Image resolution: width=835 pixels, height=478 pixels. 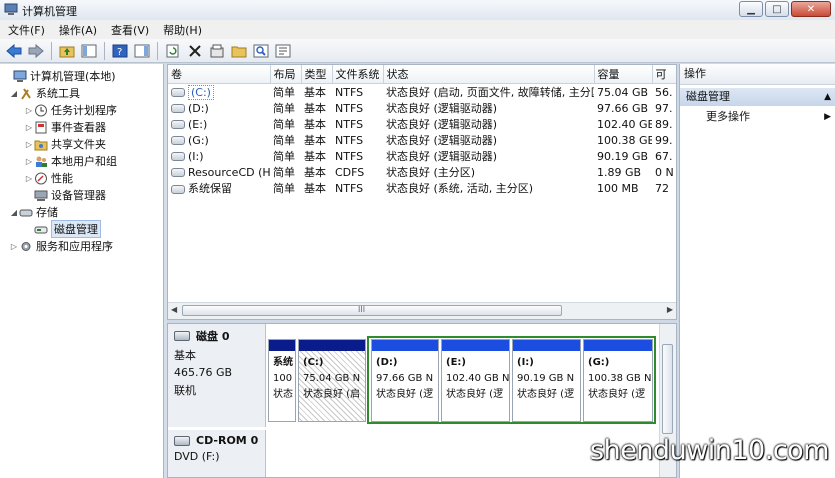 I want to click on toolbar: ?, so click(x=417, y=51).